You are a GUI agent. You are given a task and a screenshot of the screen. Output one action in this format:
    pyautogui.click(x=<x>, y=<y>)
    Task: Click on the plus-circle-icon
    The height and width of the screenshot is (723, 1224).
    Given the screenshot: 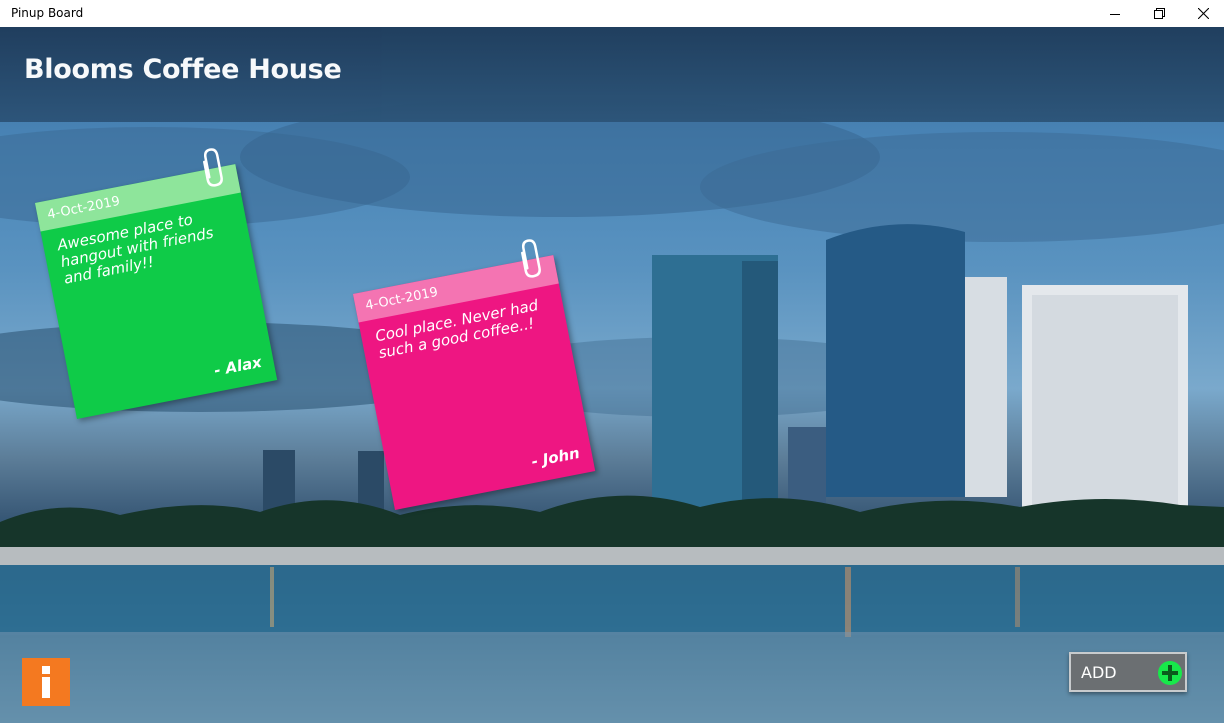 What is the action you would take?
    pyautogui.click(x=1170, y=673)
    